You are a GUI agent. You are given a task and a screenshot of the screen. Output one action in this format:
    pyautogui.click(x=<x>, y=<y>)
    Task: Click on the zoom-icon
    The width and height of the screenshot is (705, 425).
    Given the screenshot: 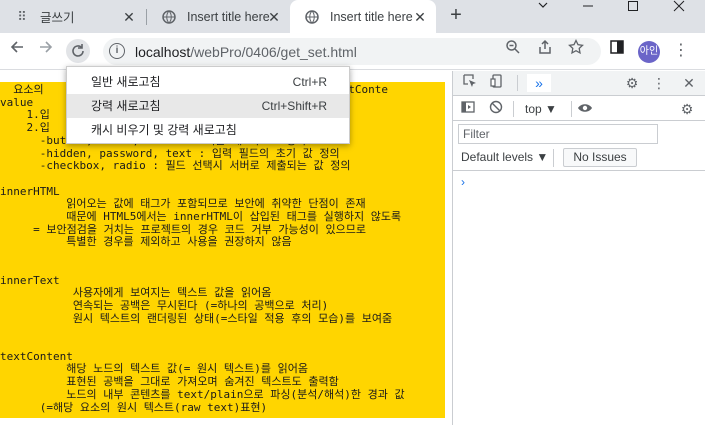 What is the action you would take?
    pyautogui.click(x=513, y=51)
    